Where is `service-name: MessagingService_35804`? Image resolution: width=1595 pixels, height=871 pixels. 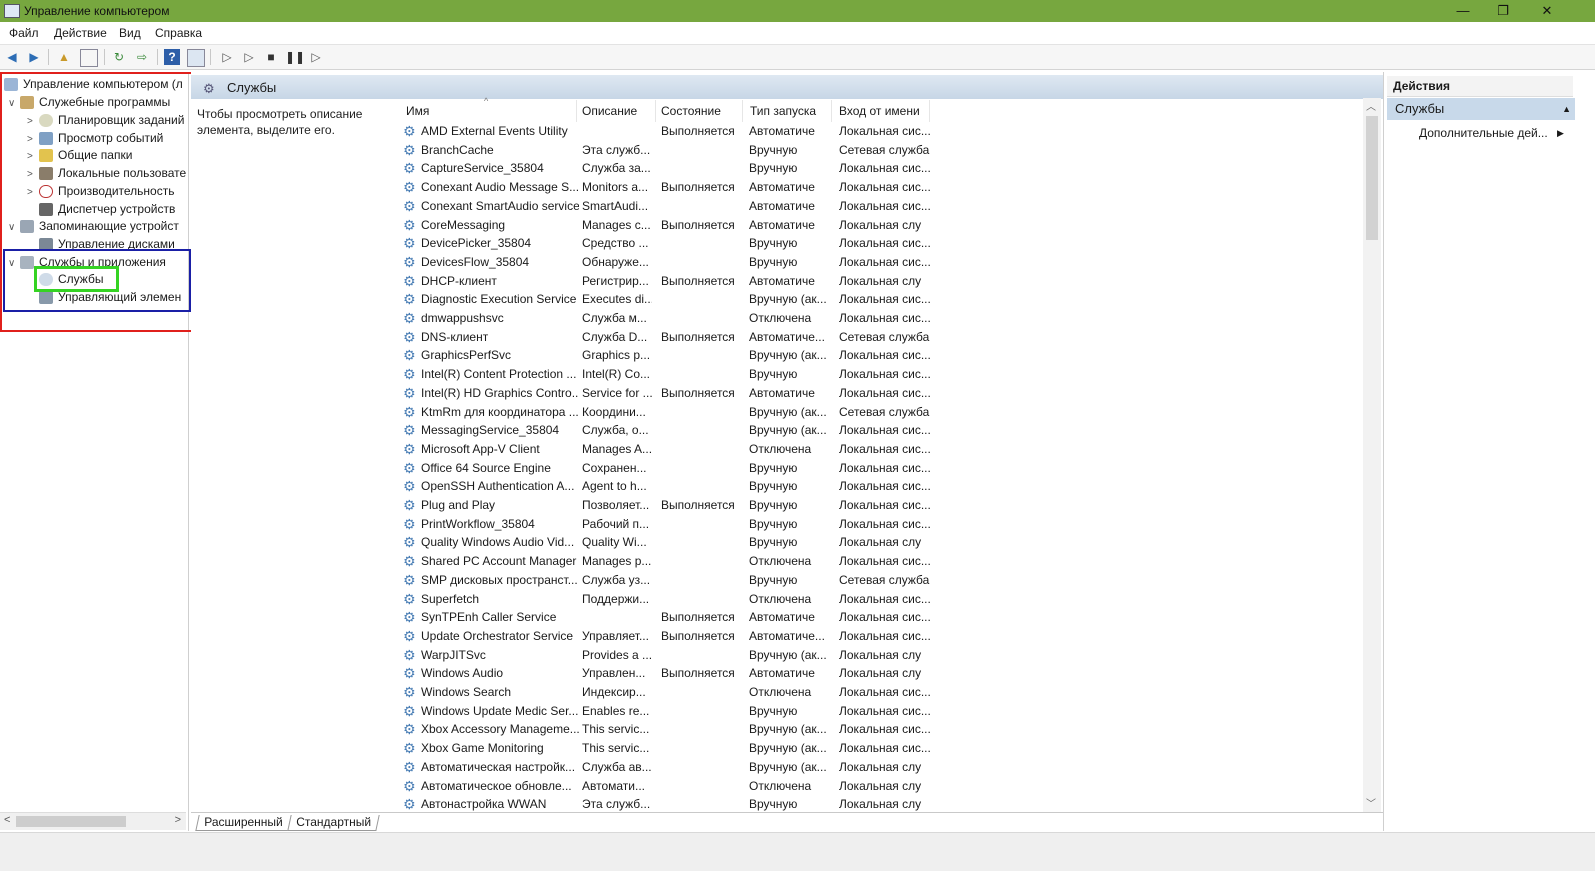 service-name: MessagingService_35804 is located at coordinates (490, 430).